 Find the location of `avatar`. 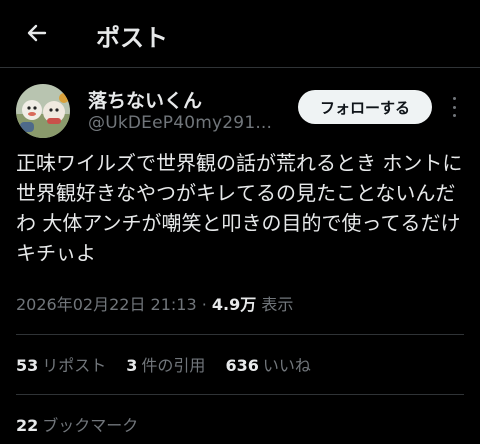

avatar is located at coordinates (43, 111).